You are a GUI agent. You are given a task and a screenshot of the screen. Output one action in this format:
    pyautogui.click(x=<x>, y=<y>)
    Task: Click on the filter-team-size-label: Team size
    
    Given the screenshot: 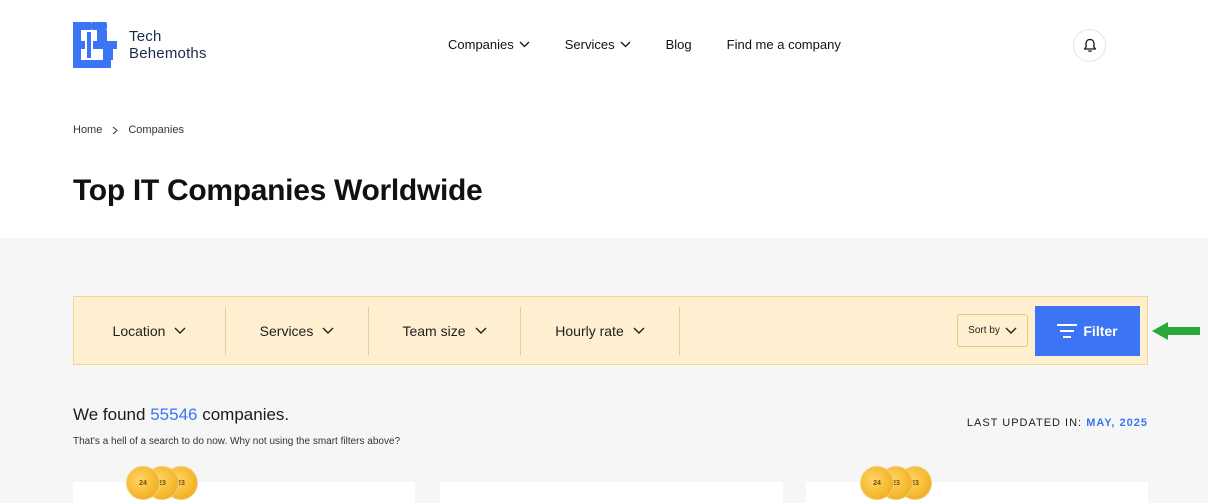 What is the action you would take?
    pyautogui.click(x=434, y=331)
    